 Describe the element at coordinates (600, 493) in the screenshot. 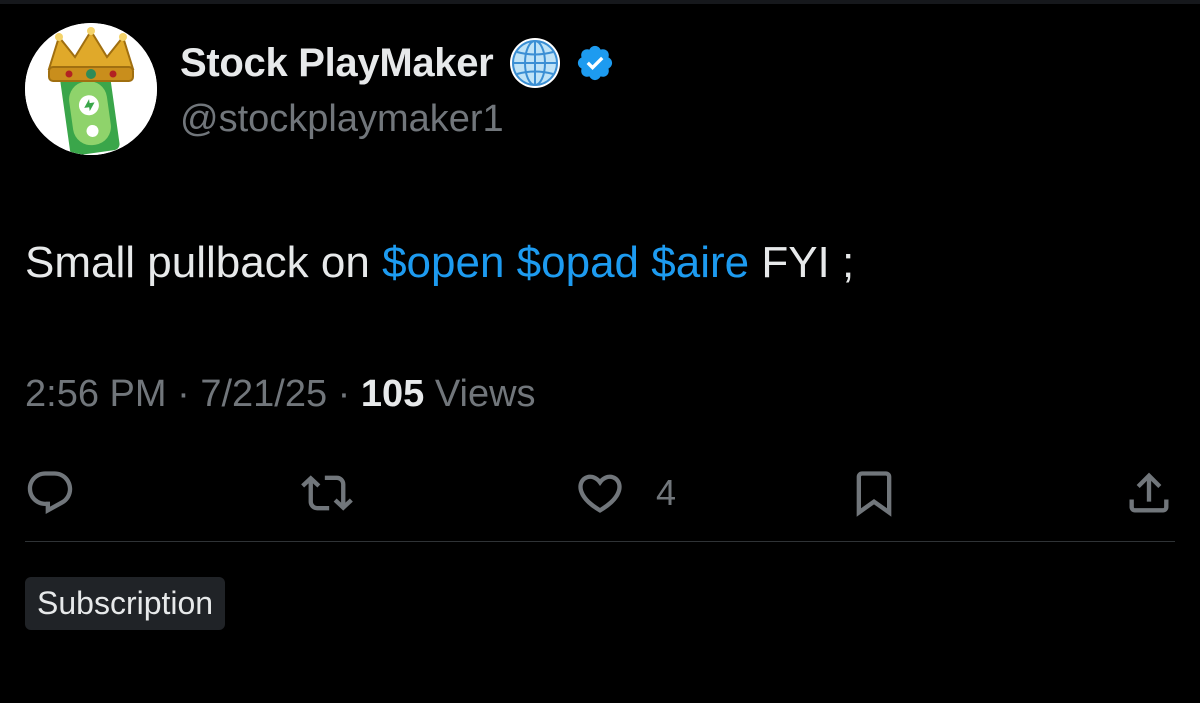

I see `heart-icon` at that location.